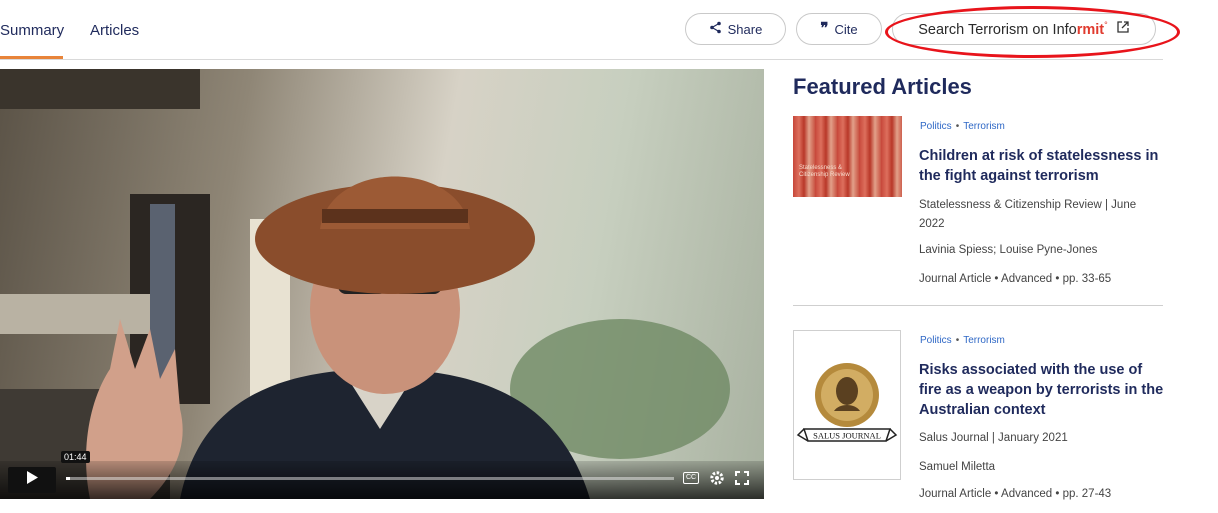  I want to click on share-icon, so click(715, 29).